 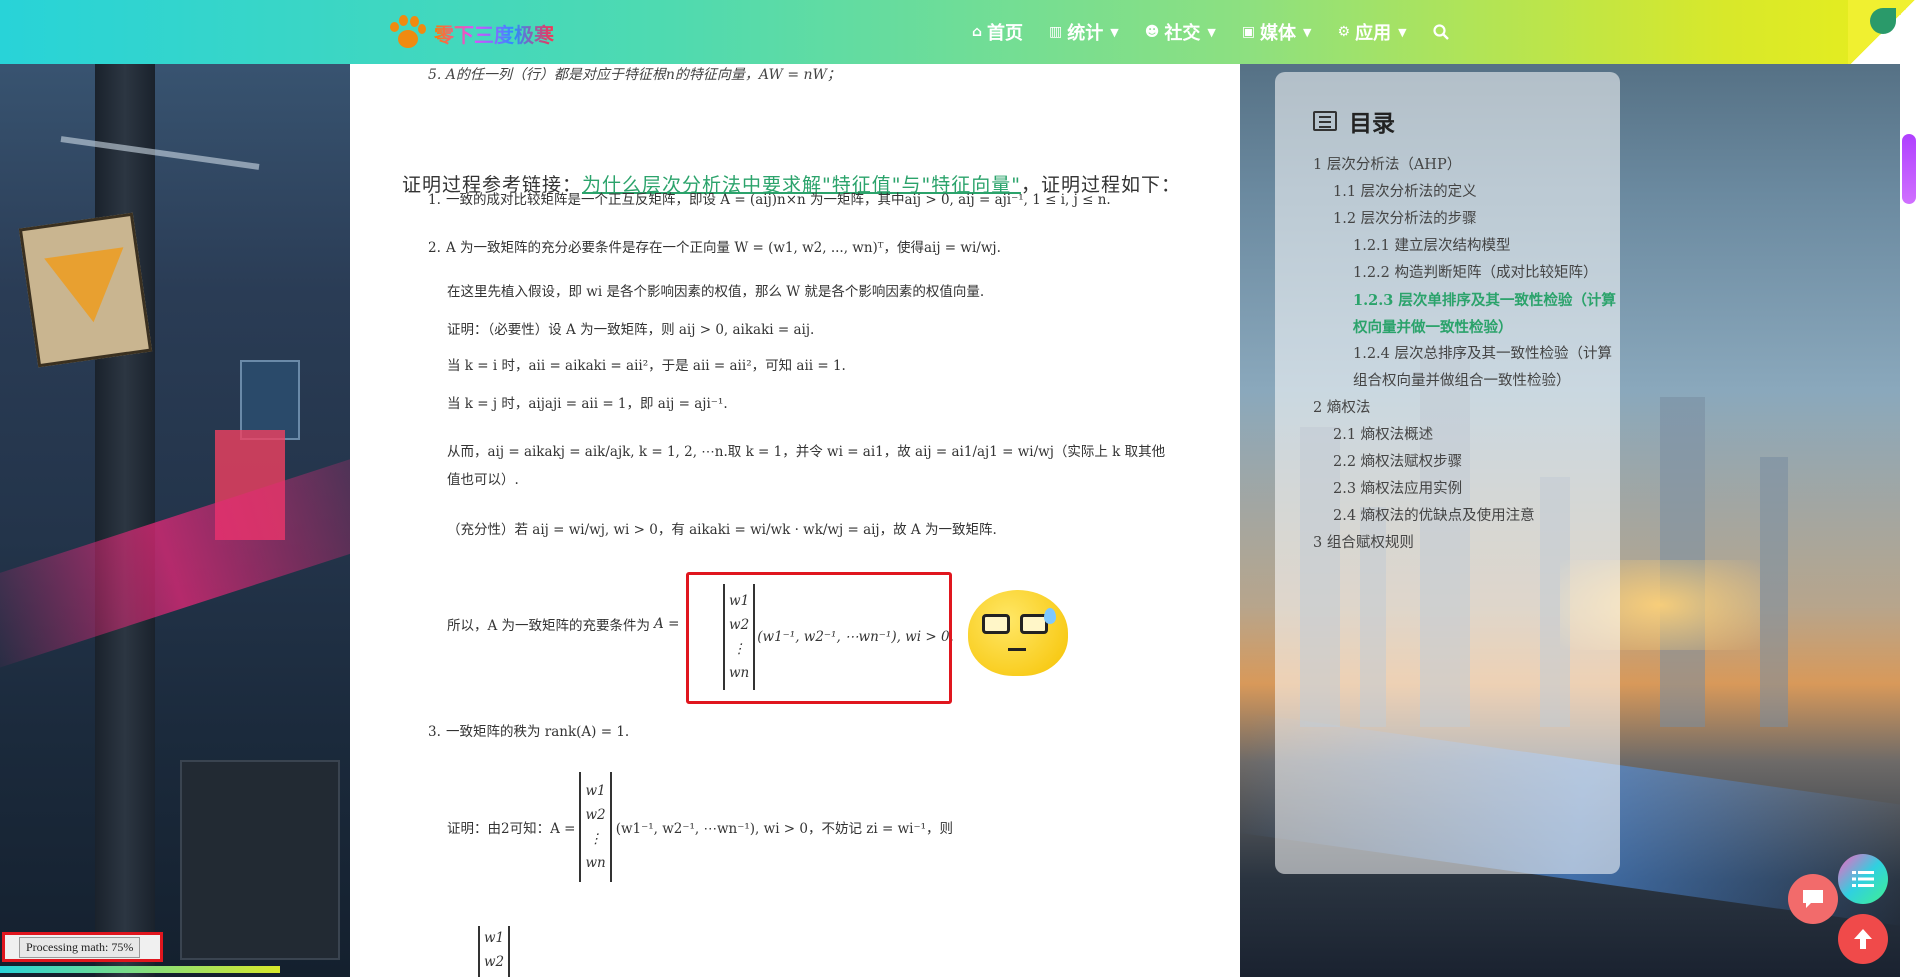 I want to click on toc-item: 2 熵权法, so click(x=1466, y=408).